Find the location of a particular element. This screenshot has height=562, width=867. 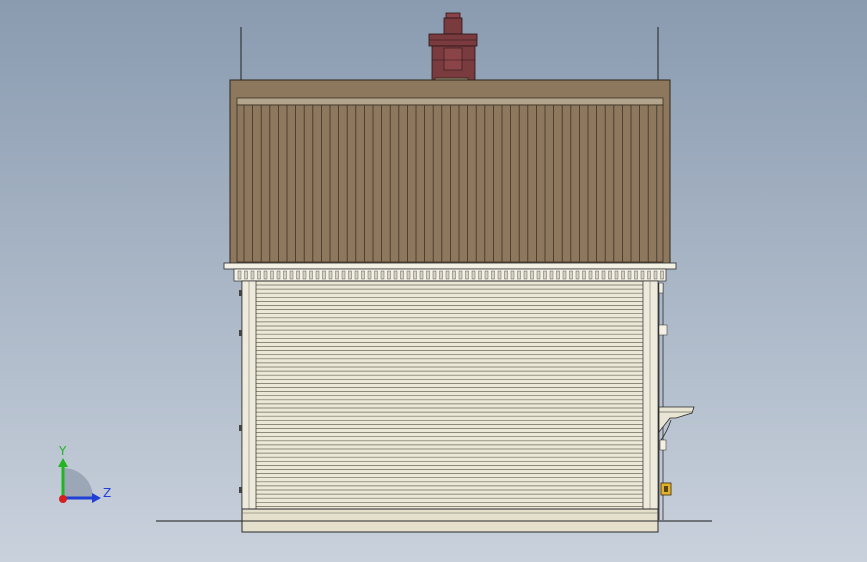

triad-quadrant is located at coordinates (78, 483).